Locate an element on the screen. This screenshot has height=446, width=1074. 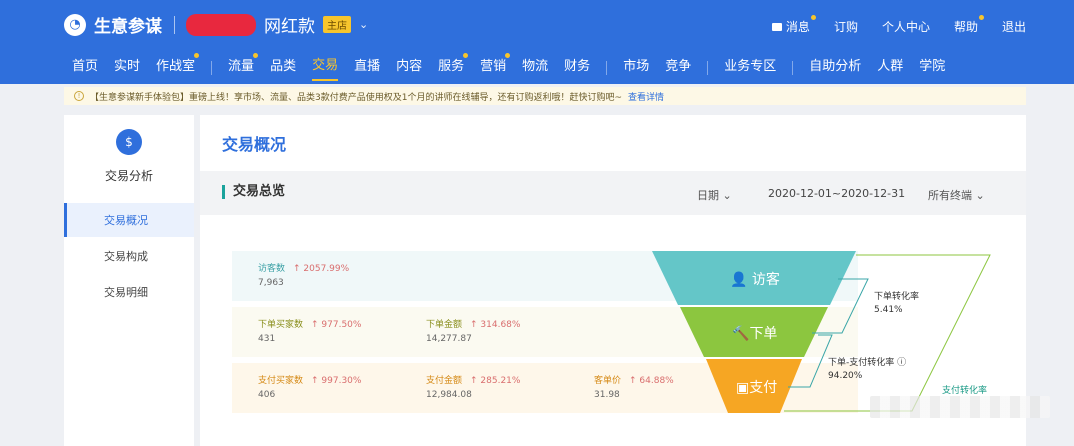
message-icon is located at coordinates (776, 26).